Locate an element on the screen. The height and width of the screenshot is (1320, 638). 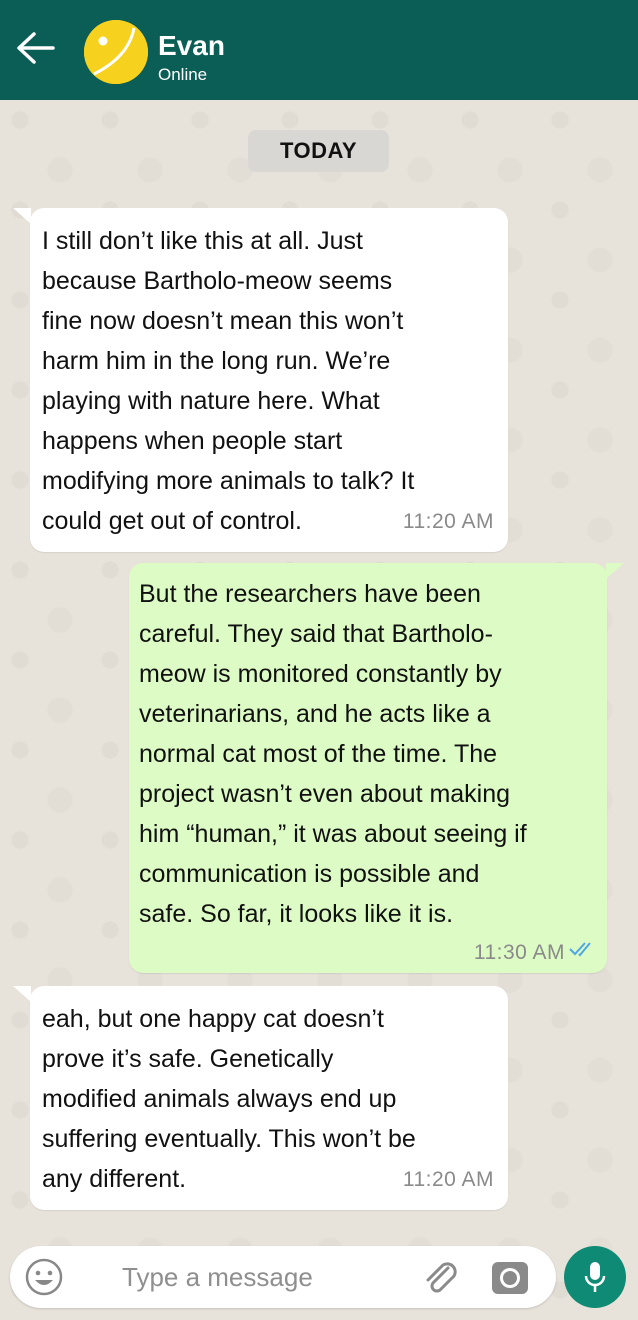
double-check-icon is located at coordinates (583, 949).